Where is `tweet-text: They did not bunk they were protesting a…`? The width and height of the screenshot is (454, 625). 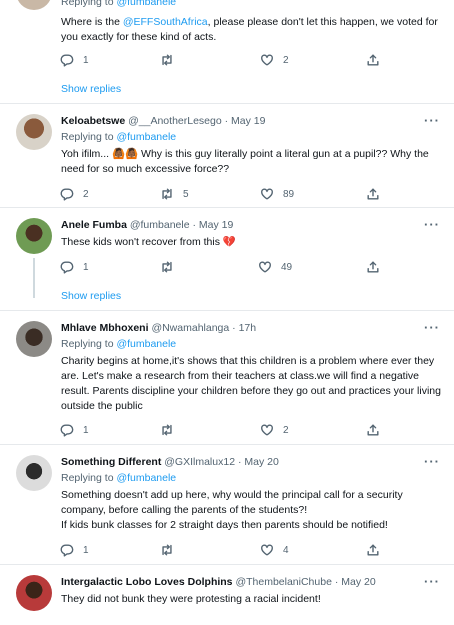 tweet-text: They did not bunk they were protesting a… is located at coordinates (191, 599).